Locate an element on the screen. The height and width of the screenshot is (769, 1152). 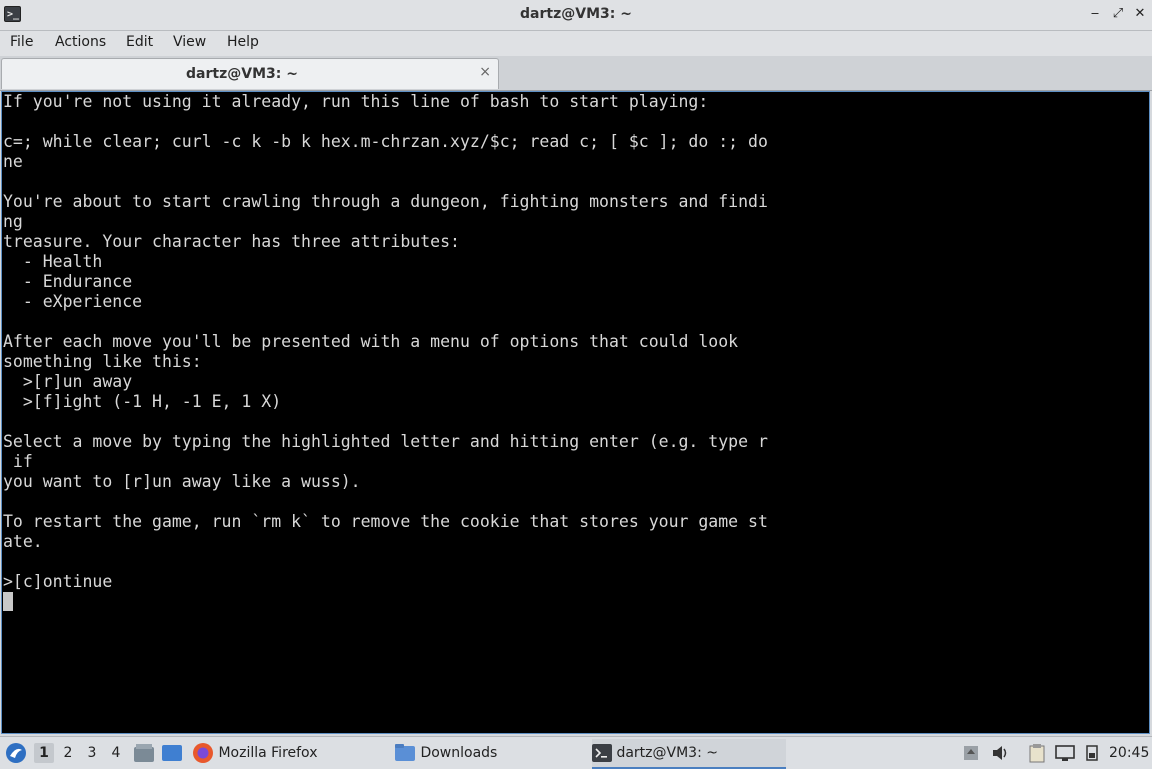
terminal-line: >[c]ontinue is located at coordinates (58, 581).